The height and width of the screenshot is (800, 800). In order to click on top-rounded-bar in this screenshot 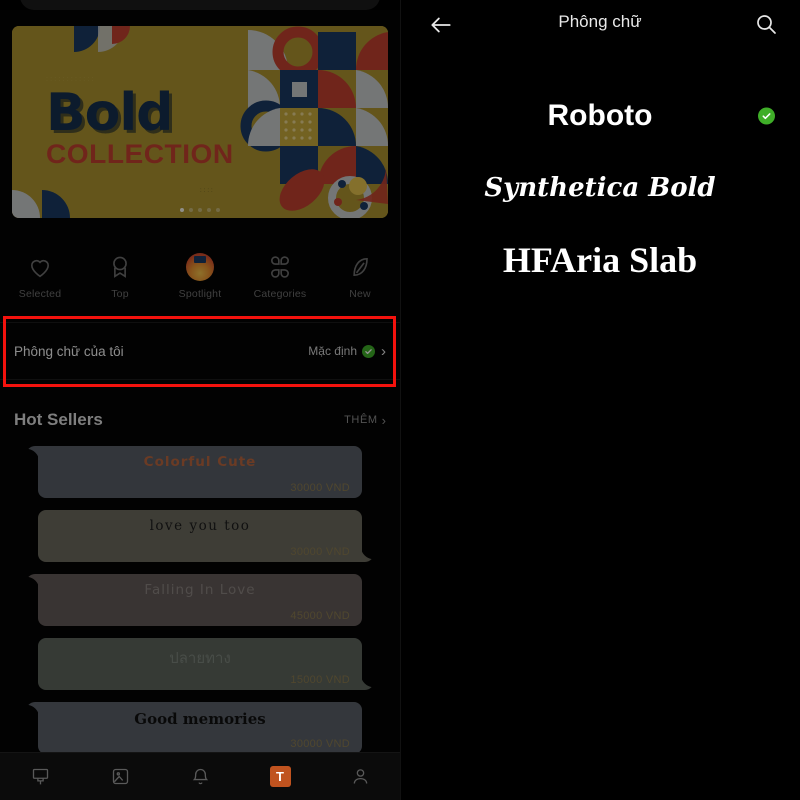, I will do `click(200, 5)`.